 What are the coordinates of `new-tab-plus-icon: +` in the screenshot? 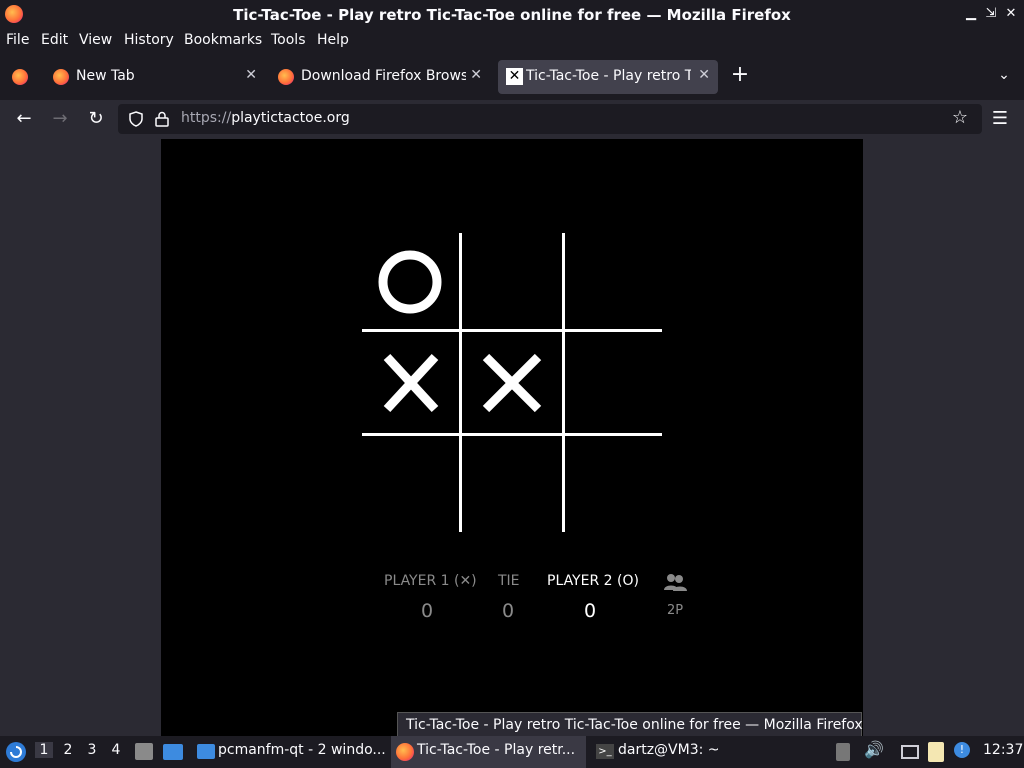 It's located at (740, 76).